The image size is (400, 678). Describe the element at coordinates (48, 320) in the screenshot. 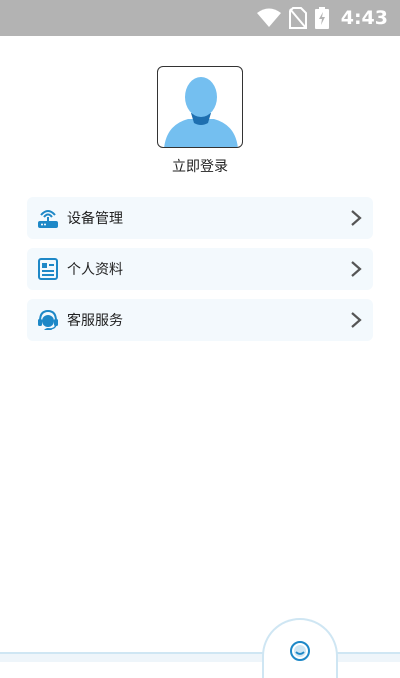

I see `customer-service-icon` at that location.